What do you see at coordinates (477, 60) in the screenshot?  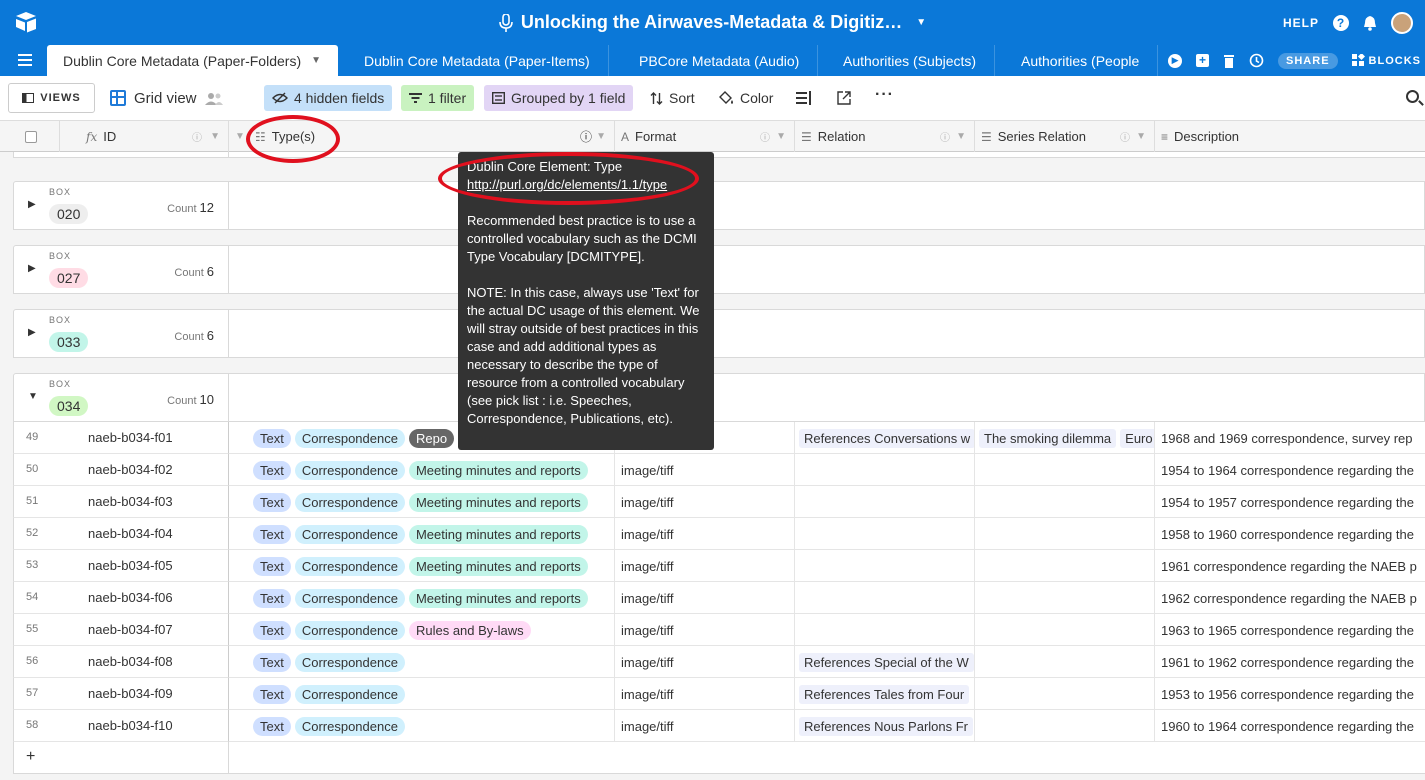 I see `tab-paper-items: Dublin Core Metadata (Paper-Items)` at bounding box center [477, 60].